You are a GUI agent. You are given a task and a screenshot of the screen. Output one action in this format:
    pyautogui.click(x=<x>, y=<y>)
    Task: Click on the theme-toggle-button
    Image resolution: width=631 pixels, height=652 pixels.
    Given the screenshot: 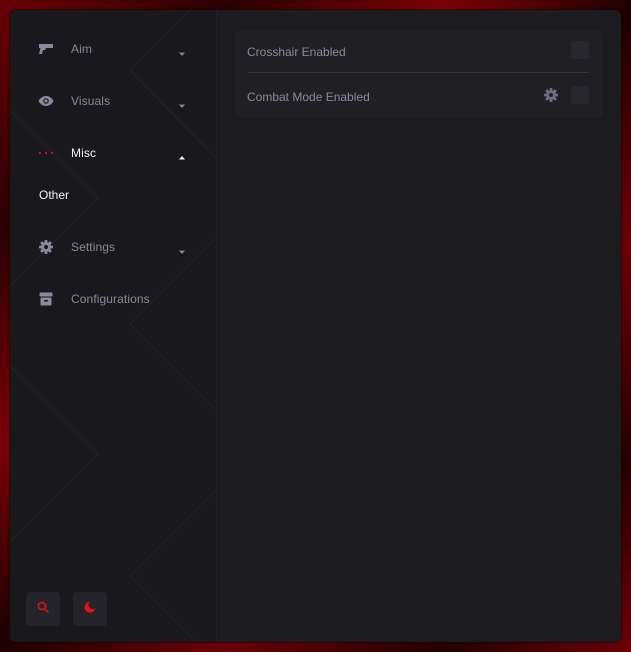 What is the action you would take?
    pyautogui.click(x=90, y=609)
    